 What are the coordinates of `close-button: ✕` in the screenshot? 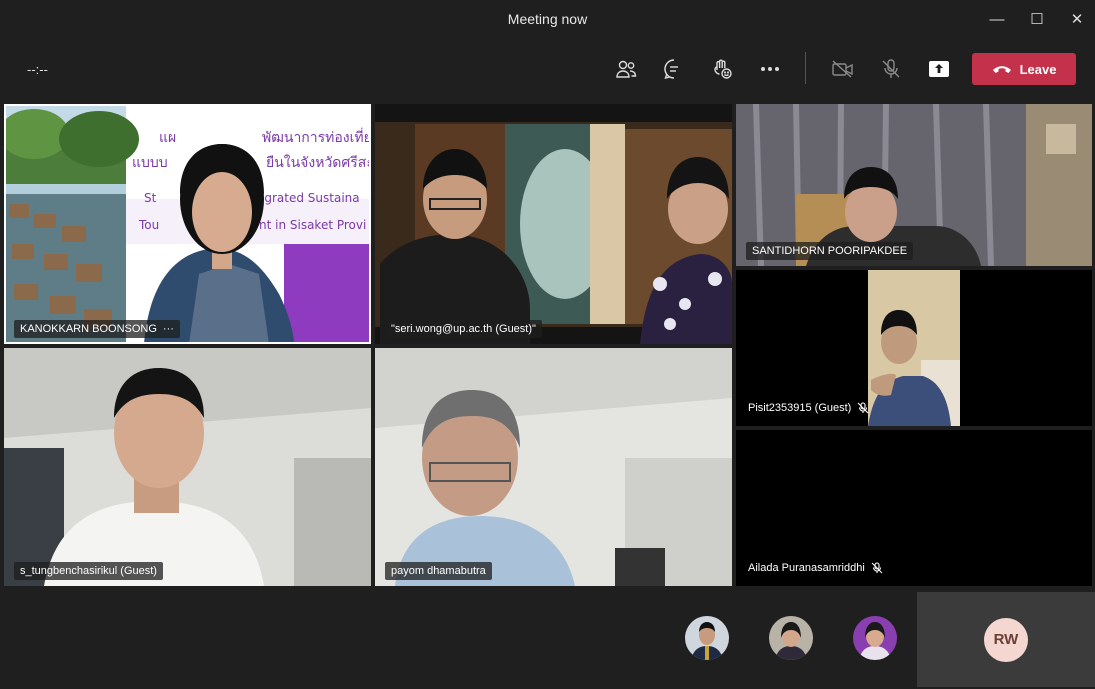 It's located at (1076, 19).